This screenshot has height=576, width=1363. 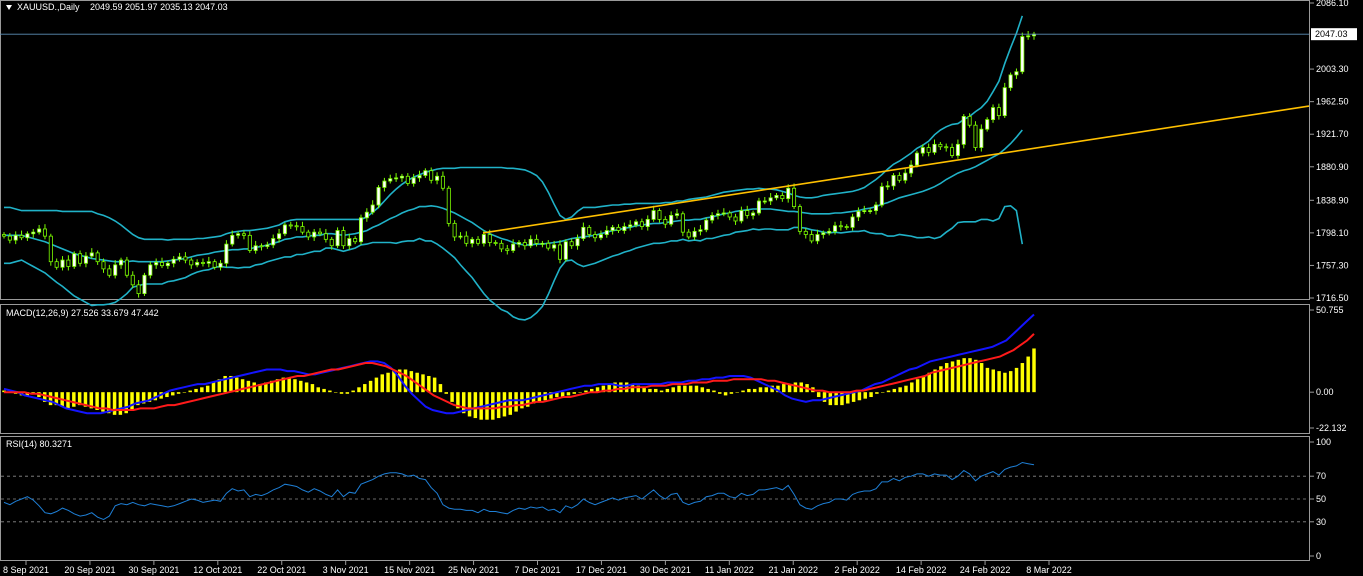 I want to click on macd-label: MACD(12,26,9) 27.526 33.679 47.442, so click(x=82, y=313).